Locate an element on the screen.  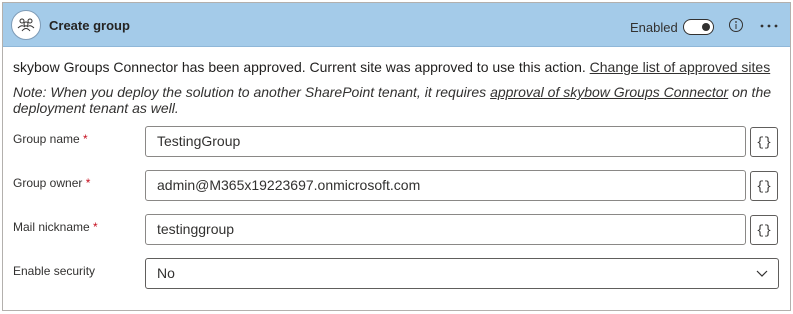
people-group-icon is located at coordinates (26, 25).